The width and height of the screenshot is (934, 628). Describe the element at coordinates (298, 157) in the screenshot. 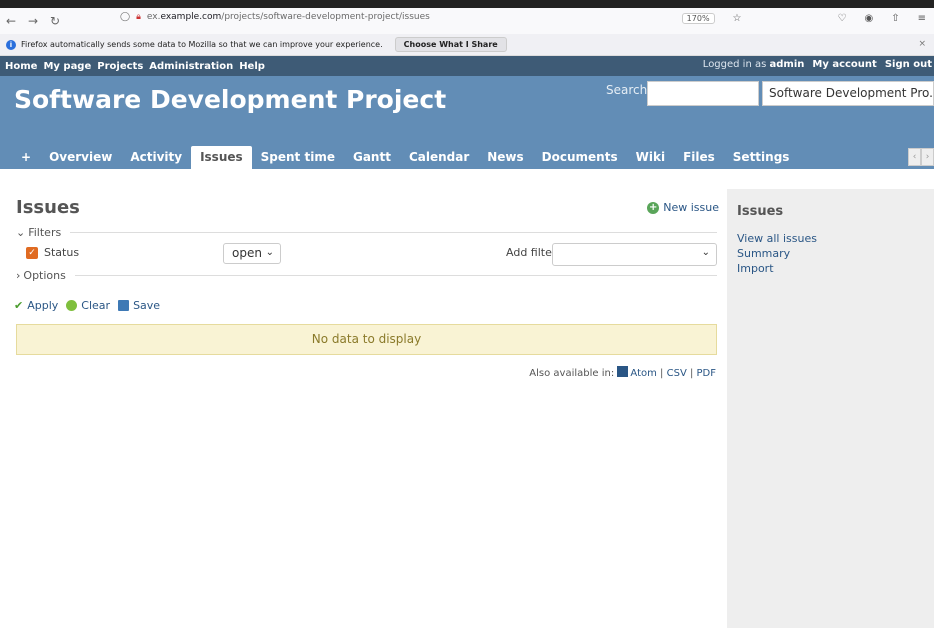

I see `tab-spent-time: Spent time` at that location.